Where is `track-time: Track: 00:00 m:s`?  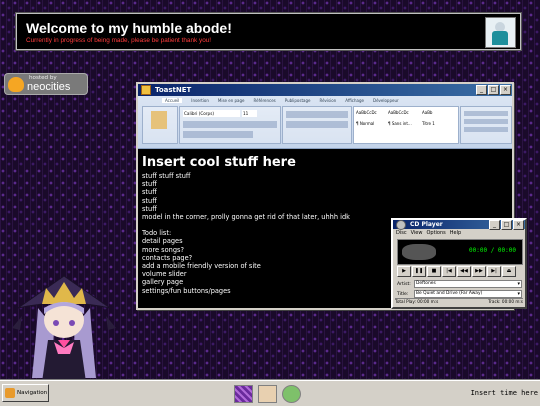 track-time: Track: 00:00 m:s is located at coordinates (505, 301).